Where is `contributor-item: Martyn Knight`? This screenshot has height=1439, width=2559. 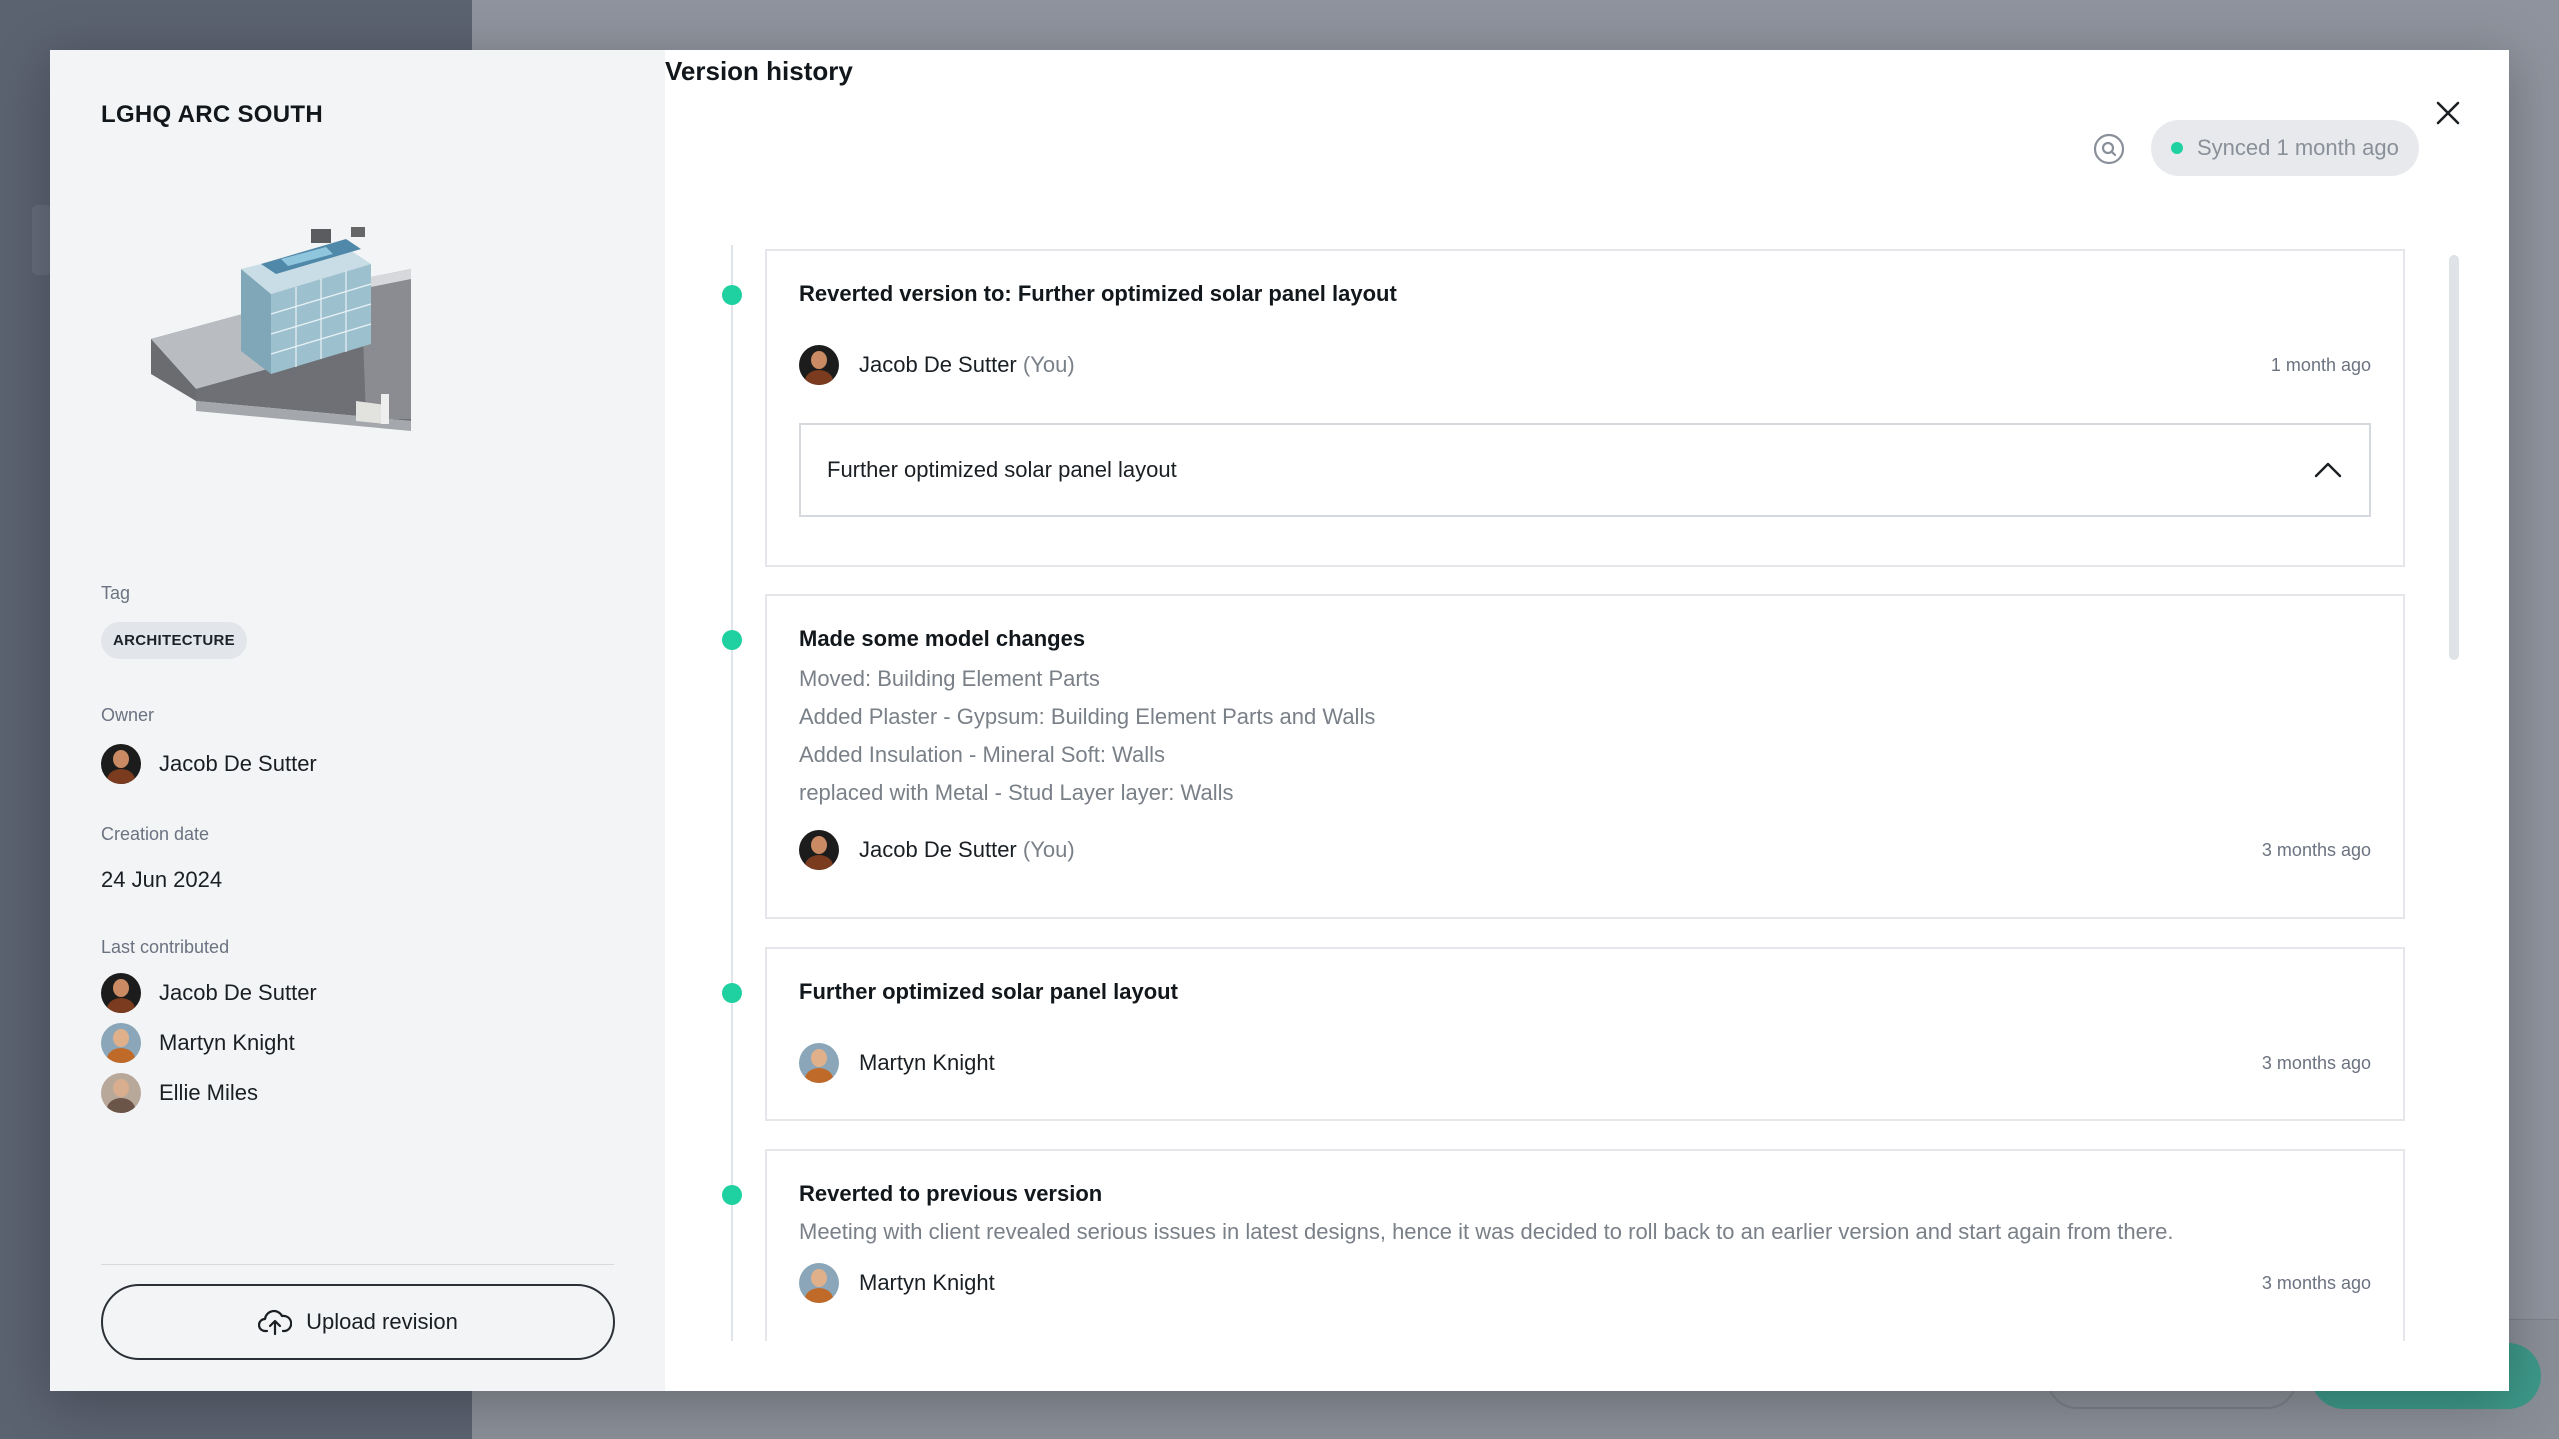 contributor-item: Martyn Knight is located at coordinates (209, 1043).